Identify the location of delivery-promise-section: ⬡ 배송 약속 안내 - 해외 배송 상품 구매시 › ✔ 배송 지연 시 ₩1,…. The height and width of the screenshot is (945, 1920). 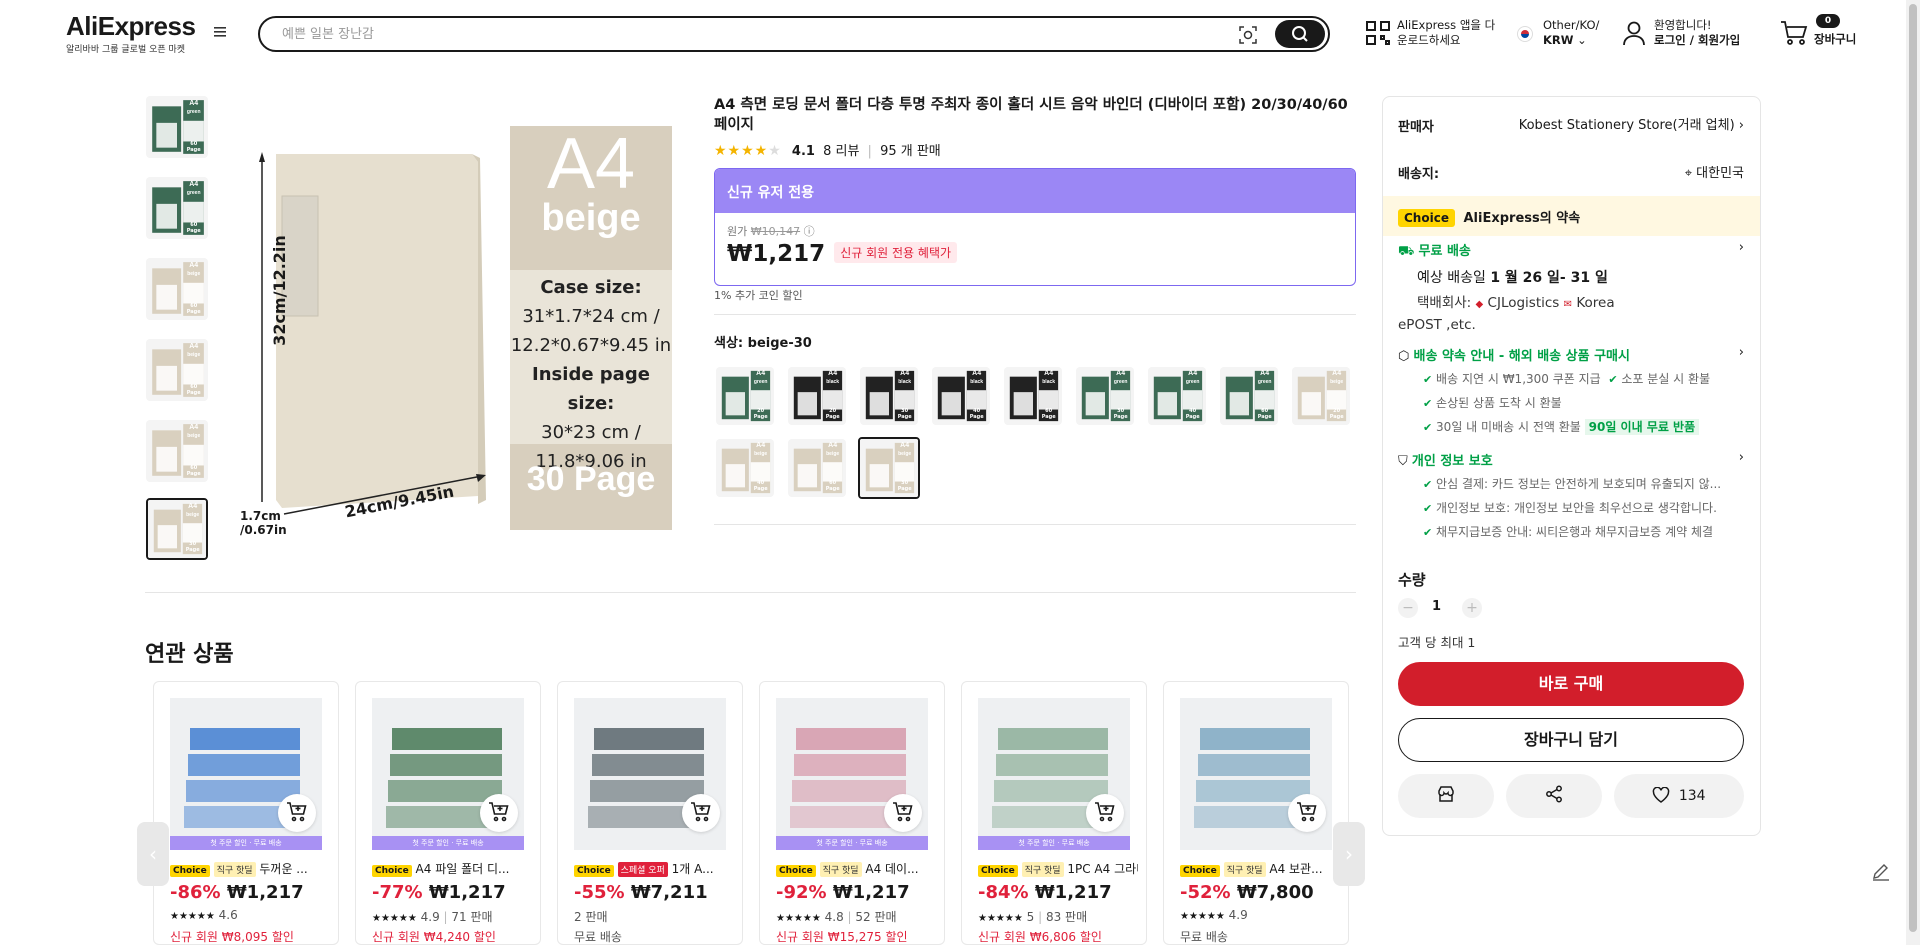
(1571, 390).